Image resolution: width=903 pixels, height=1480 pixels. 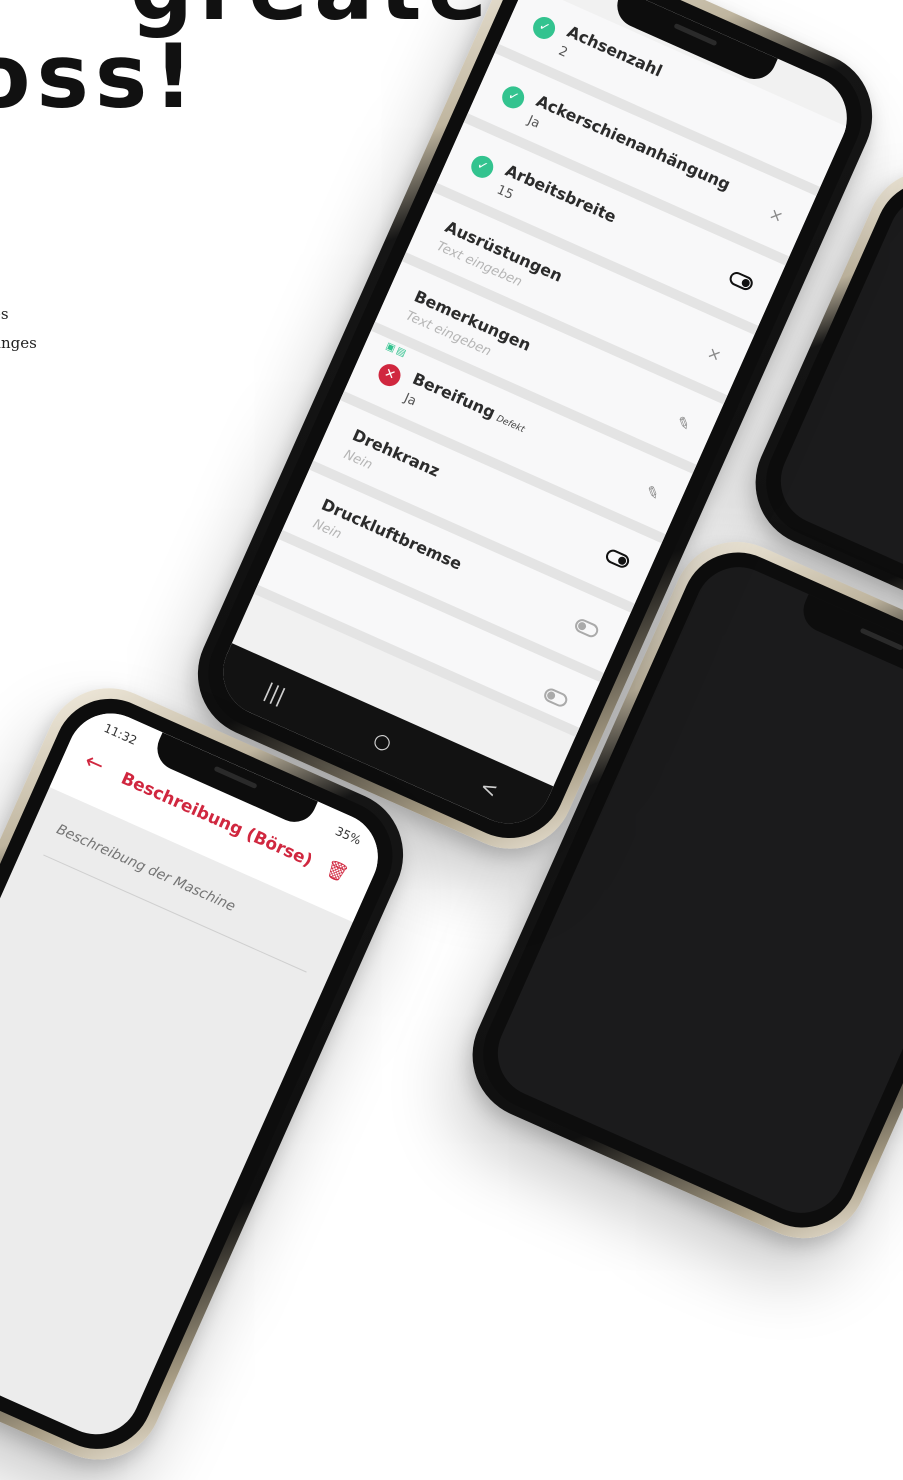 What do you see at coordinates (383, 741) in the screenshot?
I see `home-button: ○` at bounding box center [383, 741].